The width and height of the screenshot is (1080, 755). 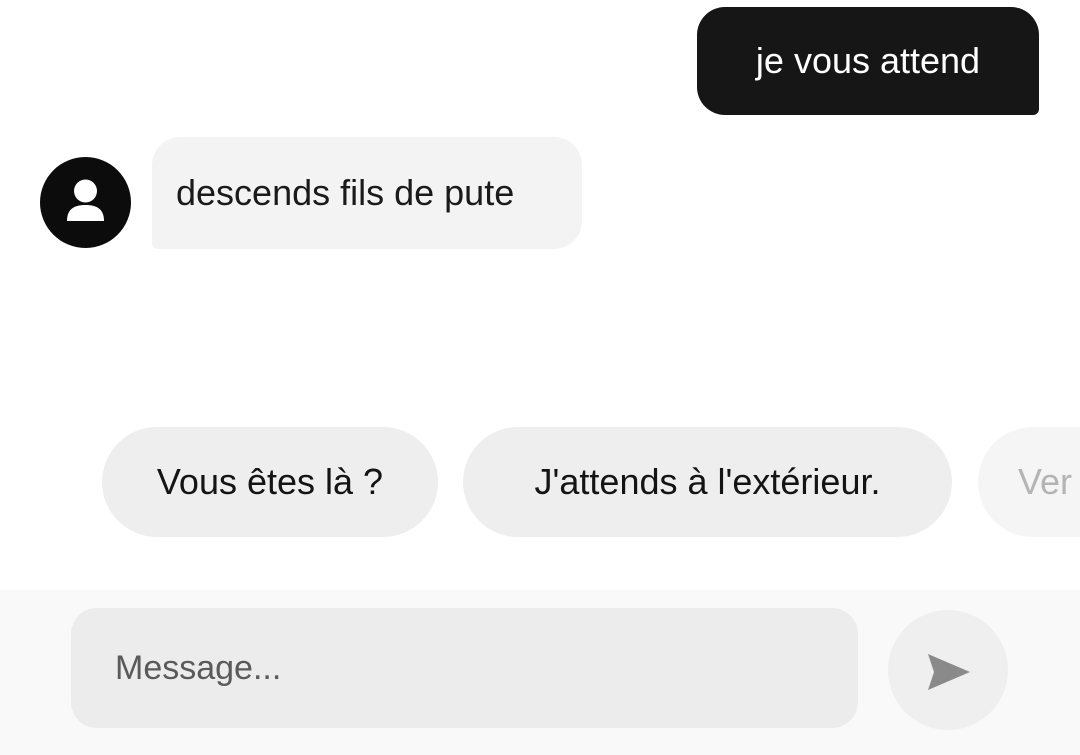 I want to click on quick-reply-label: Vous êtes là ?, so click(x=270, y=481).